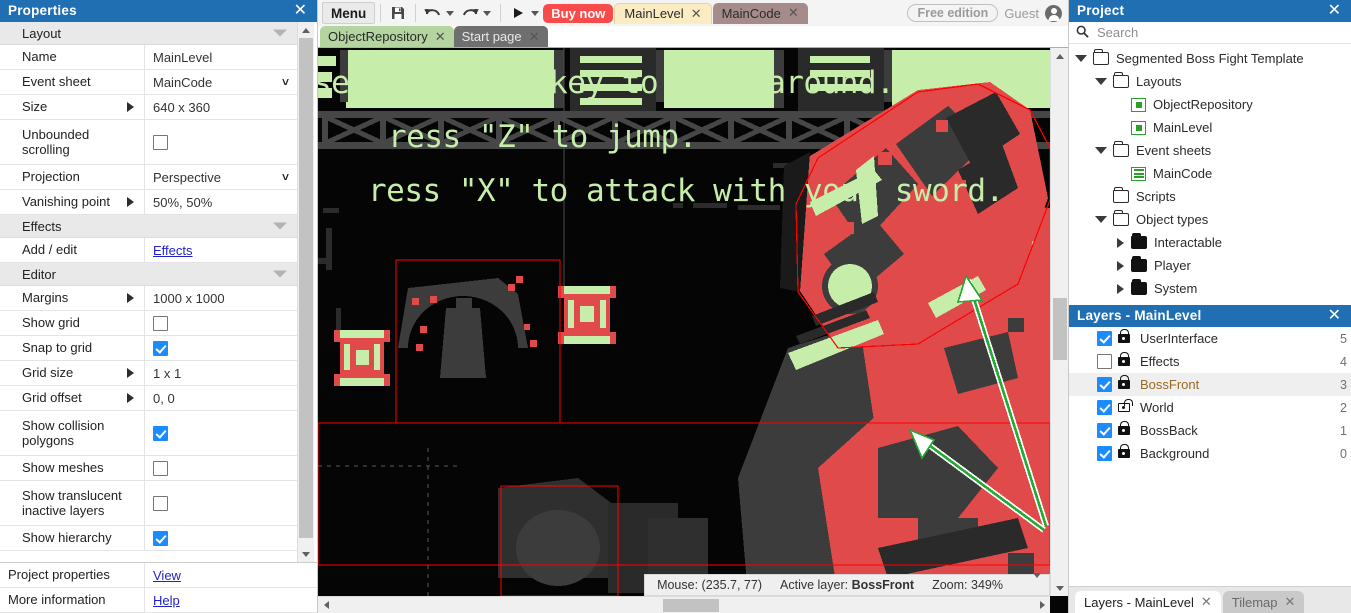 The image size is (1351, 613). What do you see at coordinates (1210, 338) in the screenshot?
I see `layer-row-userinterface: UserInterface 5` at bounding box center [1210, 338].